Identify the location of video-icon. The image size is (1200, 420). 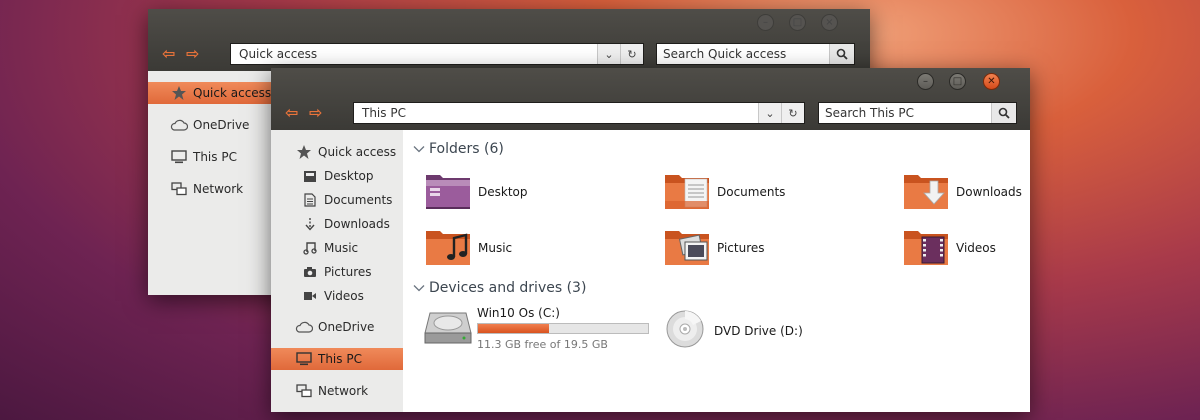
(310, 296).